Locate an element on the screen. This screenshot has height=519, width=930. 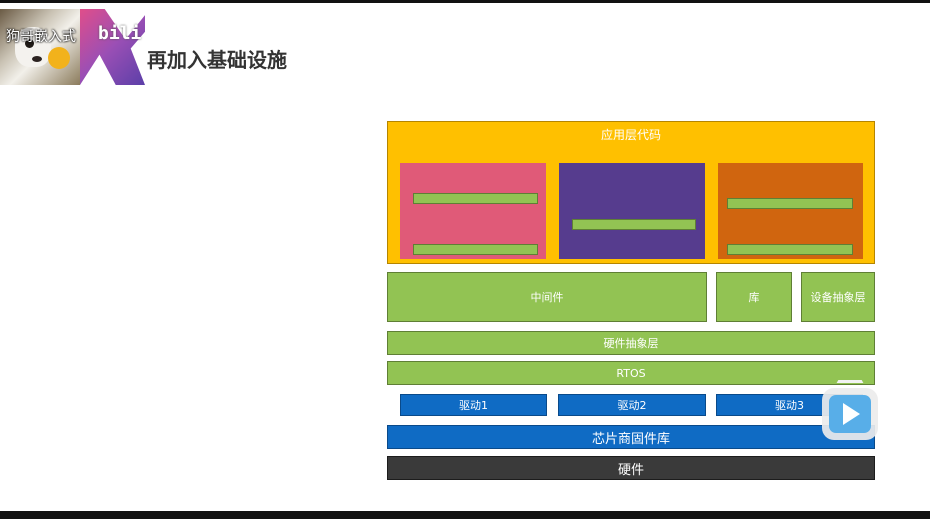
hal-label: 硬件抽象层 is located at coordinates (631, 343).